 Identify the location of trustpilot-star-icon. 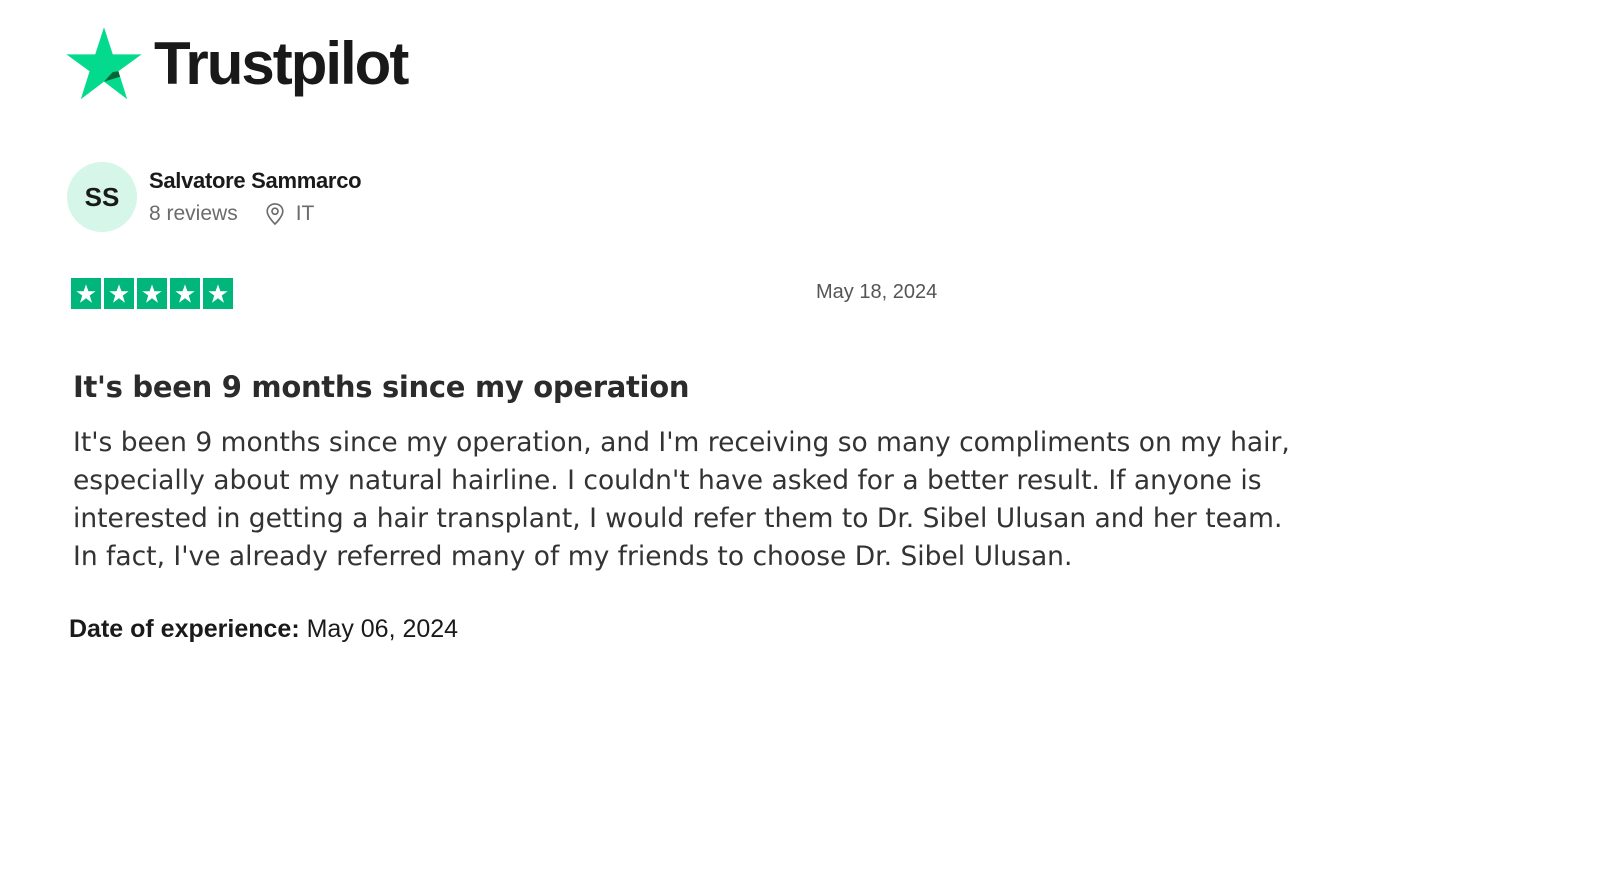
(104, 63).